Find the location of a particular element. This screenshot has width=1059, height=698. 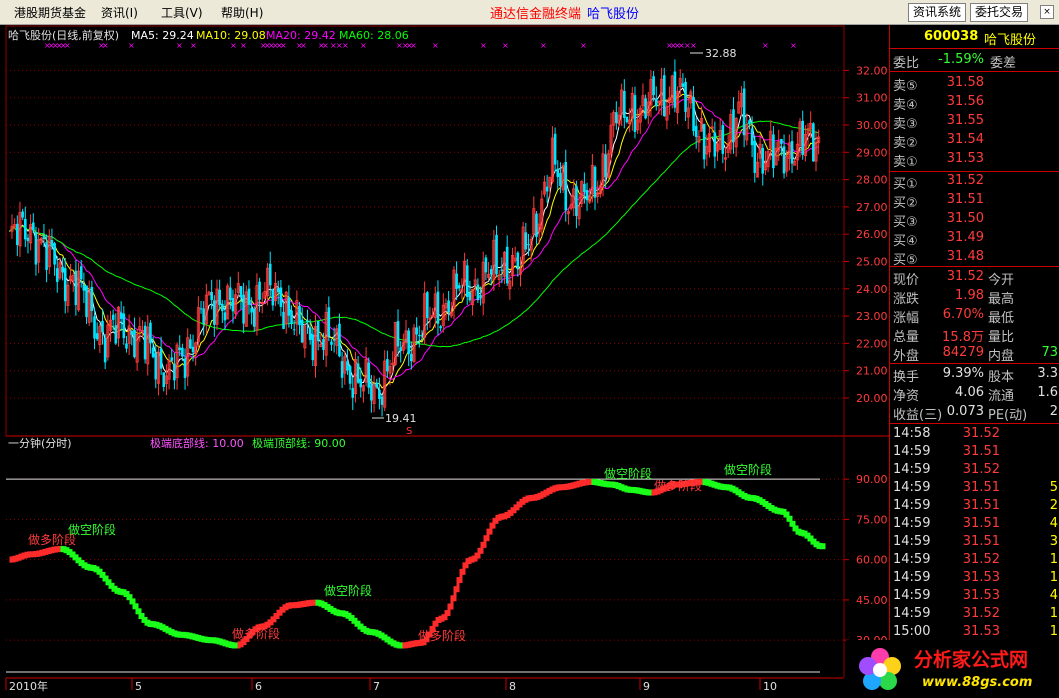

quote-value: 1.98 is located at coordinates (969, 295).